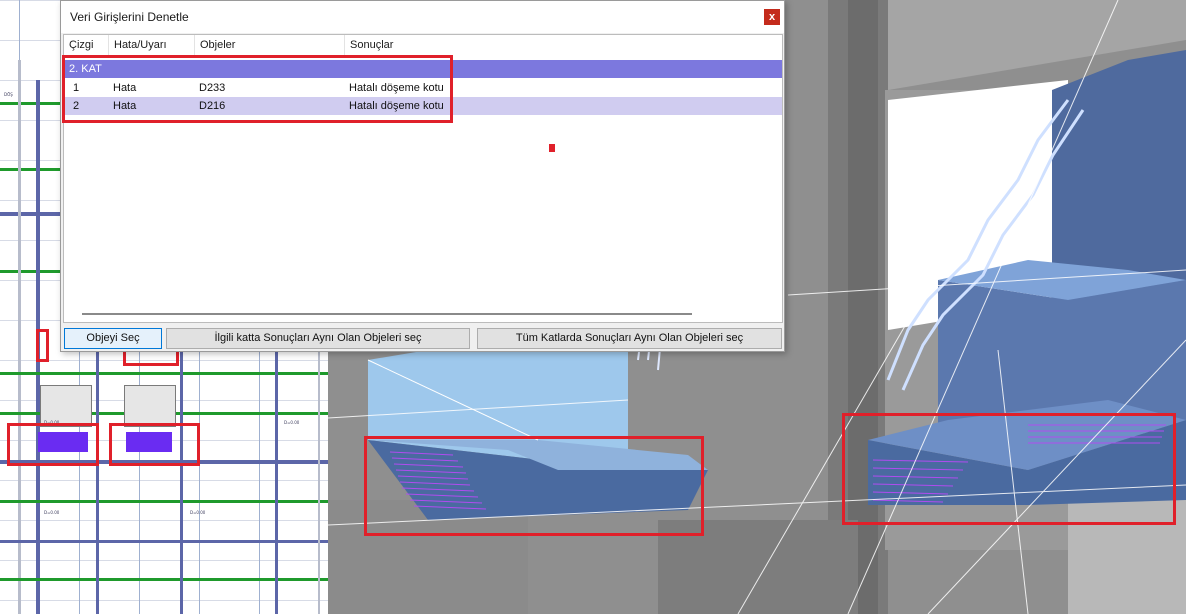 This screenshot has width=1186, height=614. Describe the element at coordinates (270, 45) in the screenshot. I see `column-header-objects: Objeler` at that location.